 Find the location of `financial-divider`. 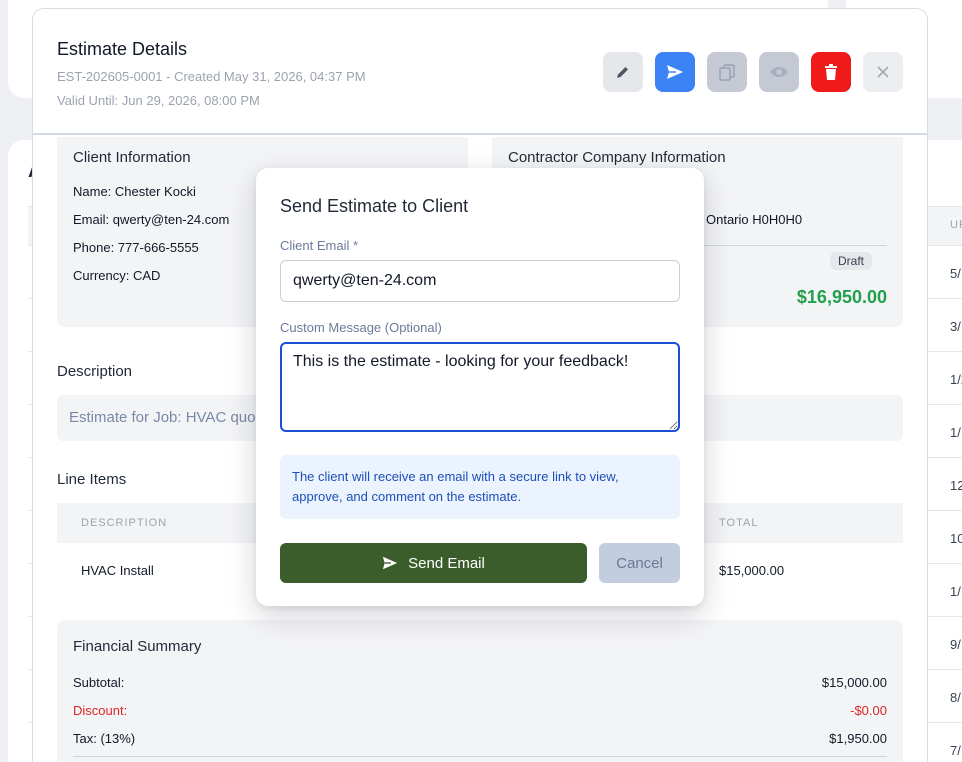

financial-divider is located at coordinates (480, 756).